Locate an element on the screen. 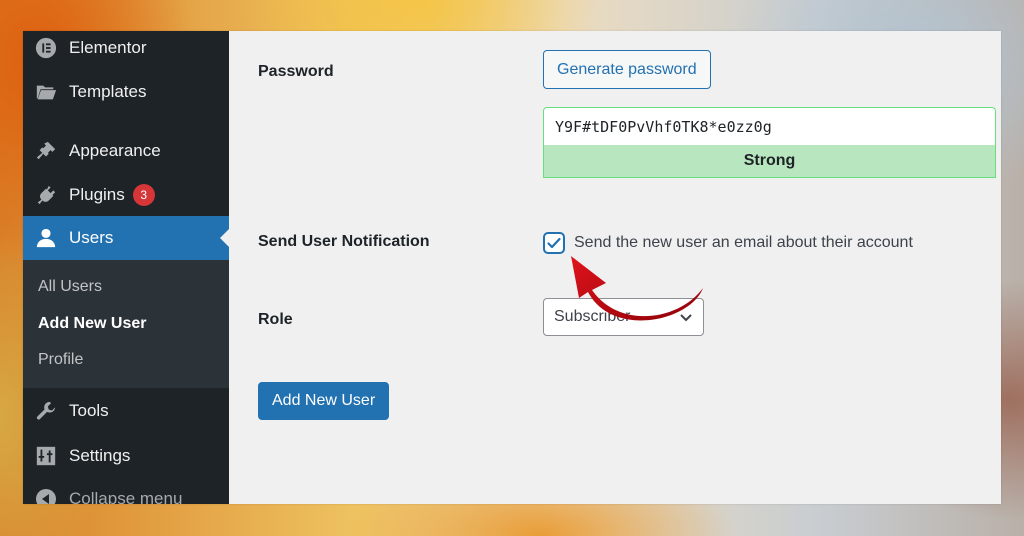  sidebar-item-settings: Settings is located at coordinates (126, 456).